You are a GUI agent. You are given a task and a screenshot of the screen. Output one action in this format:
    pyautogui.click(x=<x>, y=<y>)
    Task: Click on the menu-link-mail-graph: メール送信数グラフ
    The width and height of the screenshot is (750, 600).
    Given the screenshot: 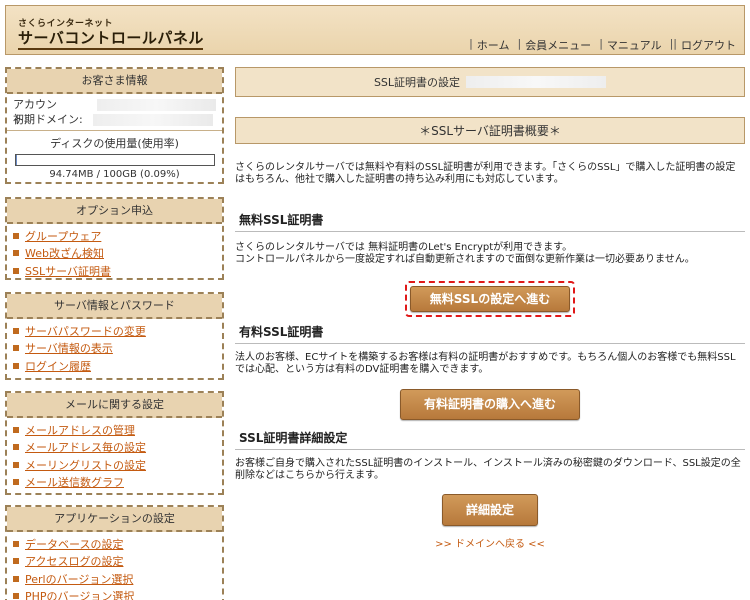 What is the action you would take?
    pyautogui.click(x=74, y=482)
    